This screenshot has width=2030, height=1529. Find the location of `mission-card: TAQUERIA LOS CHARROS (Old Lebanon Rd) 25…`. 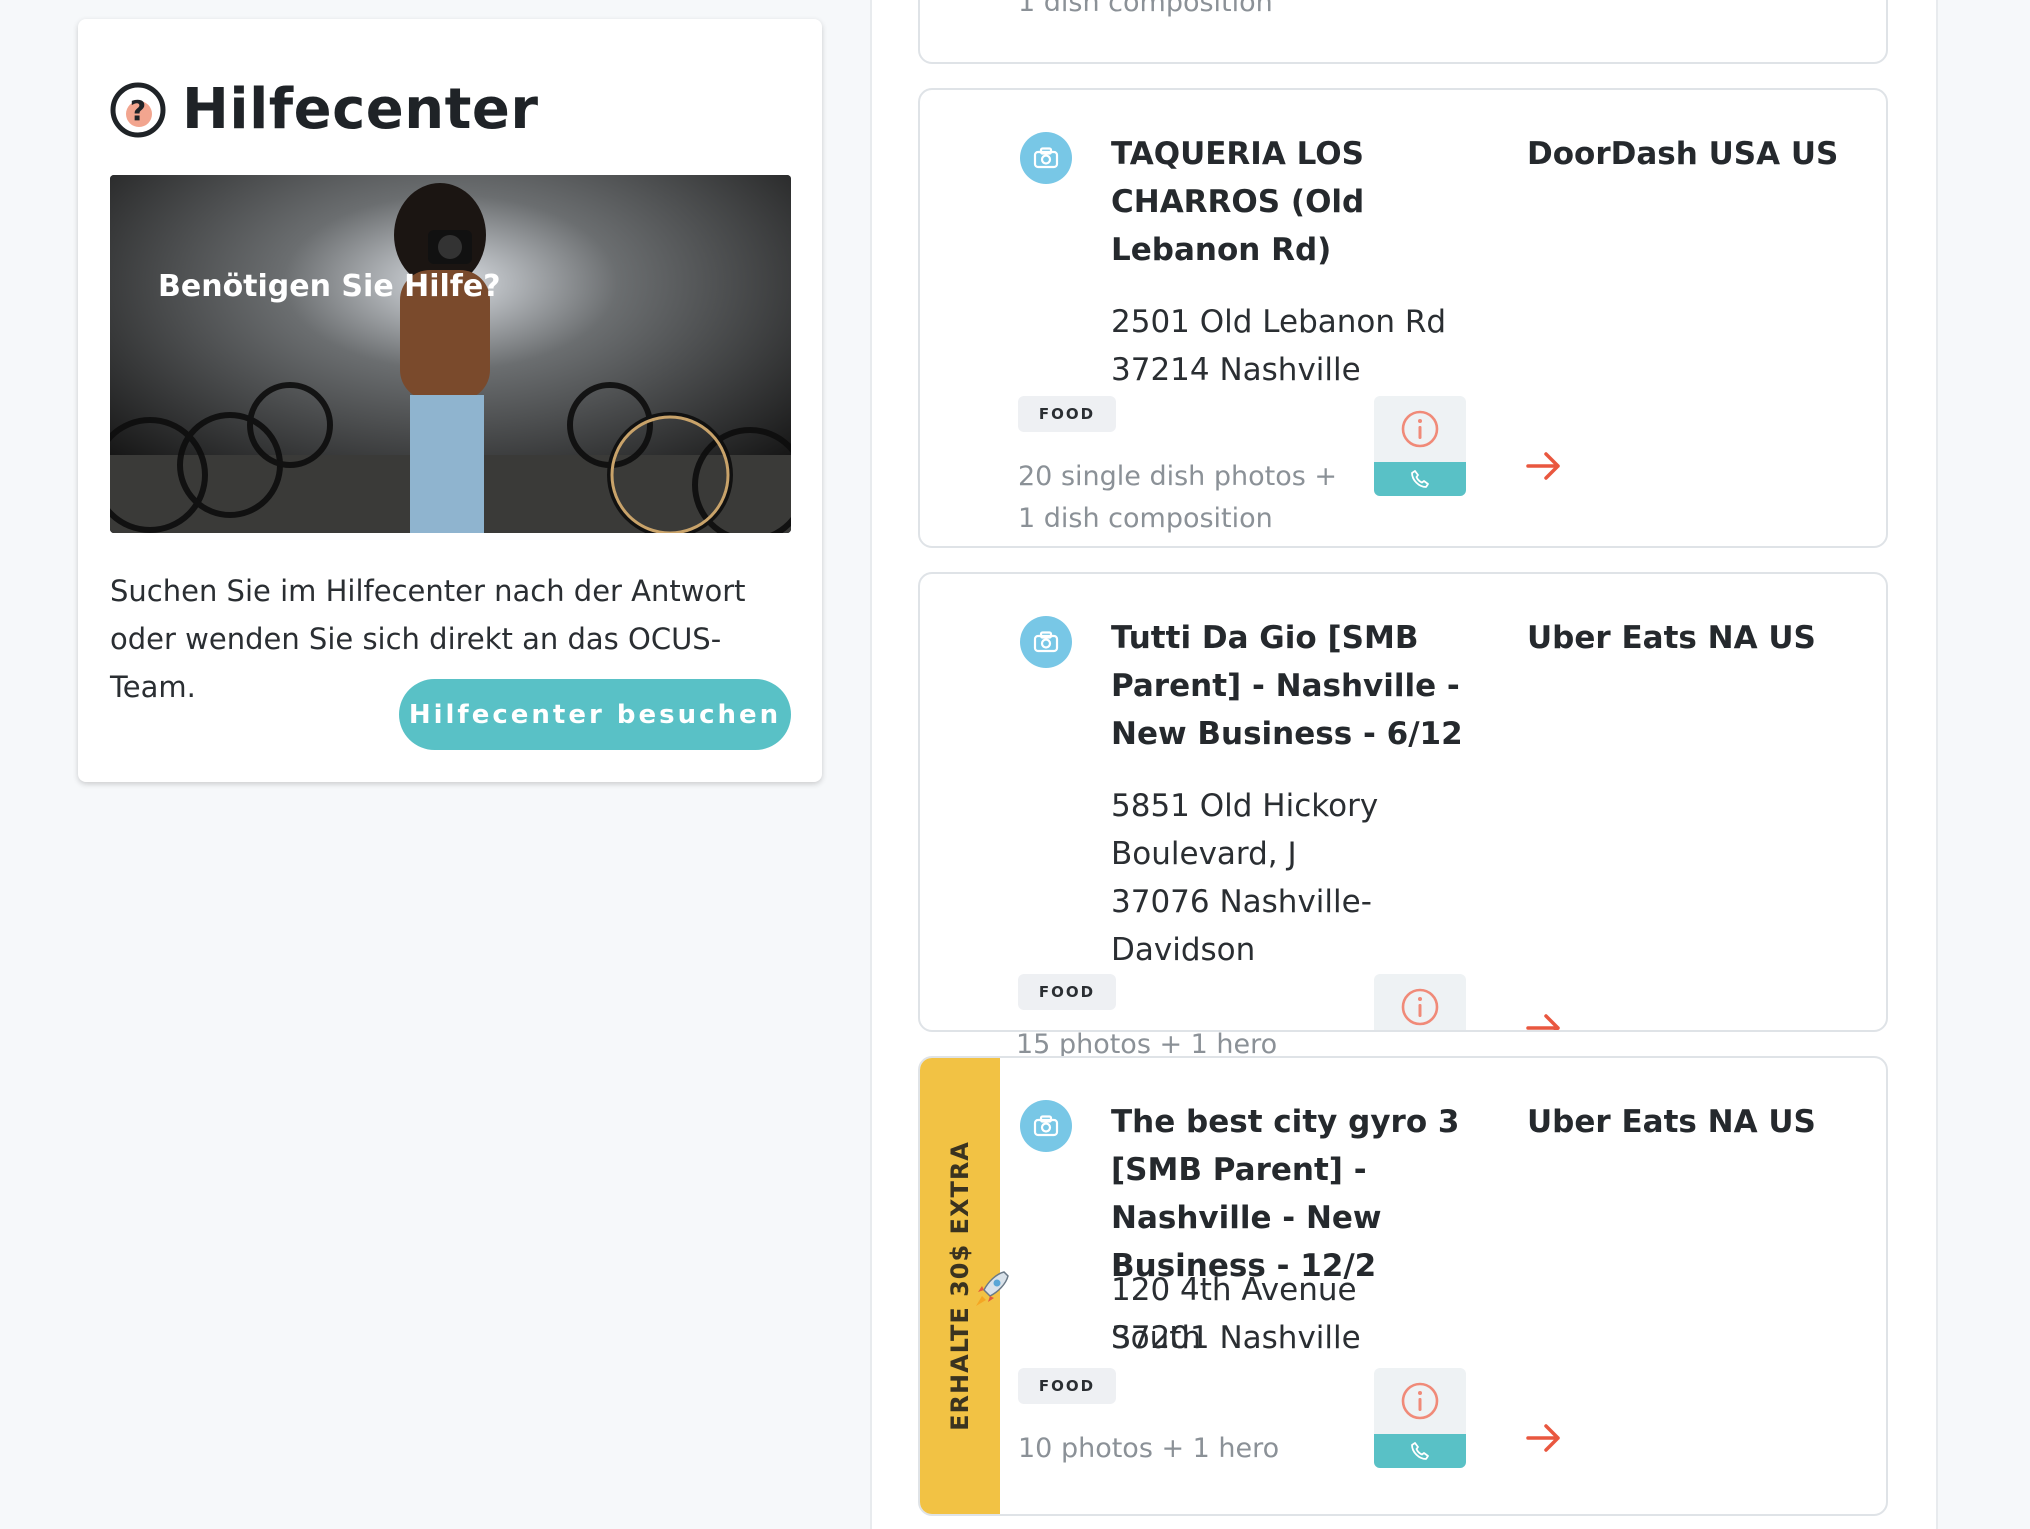

mission-card: TAQUERIA LOS CHARROS (Old Lebanon Rd) 25… is located at coordinates (1403, 318).